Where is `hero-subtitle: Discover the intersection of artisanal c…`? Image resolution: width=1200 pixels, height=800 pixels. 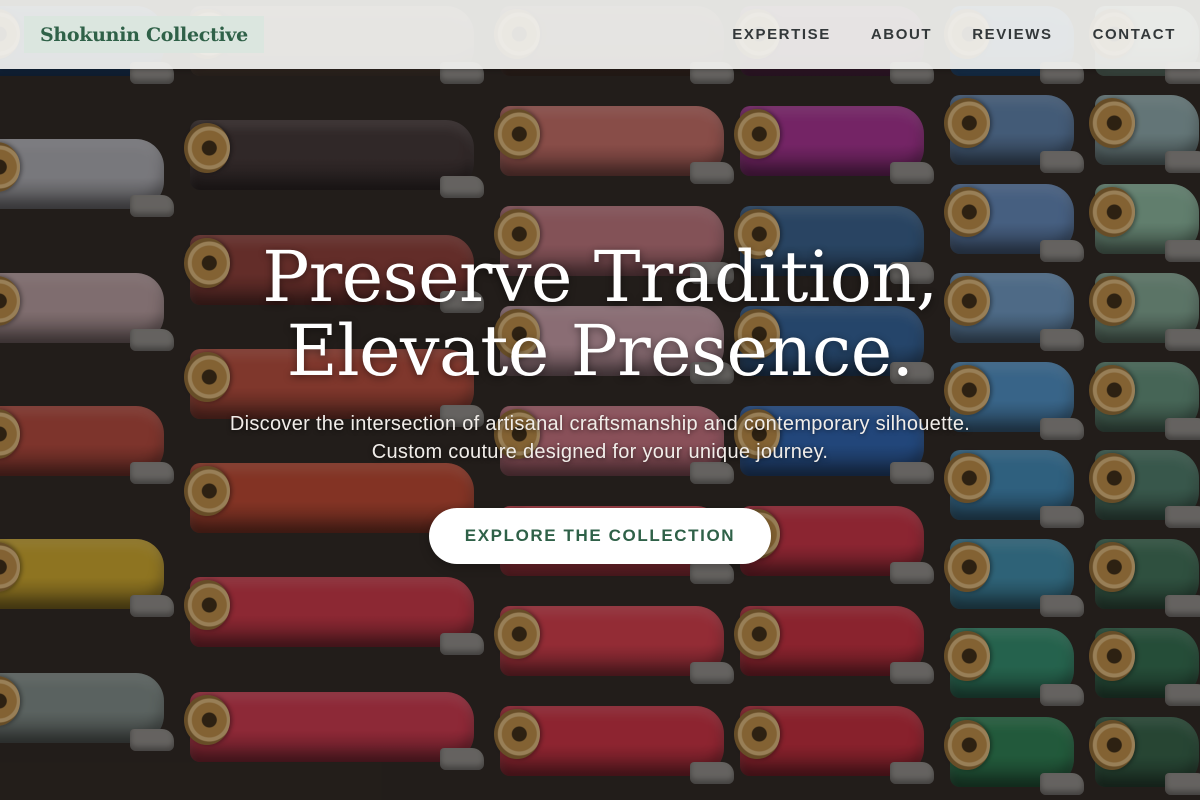 hero-subtitle: Discover the intersection of artisanal c… is located at coordinates (600, 438).